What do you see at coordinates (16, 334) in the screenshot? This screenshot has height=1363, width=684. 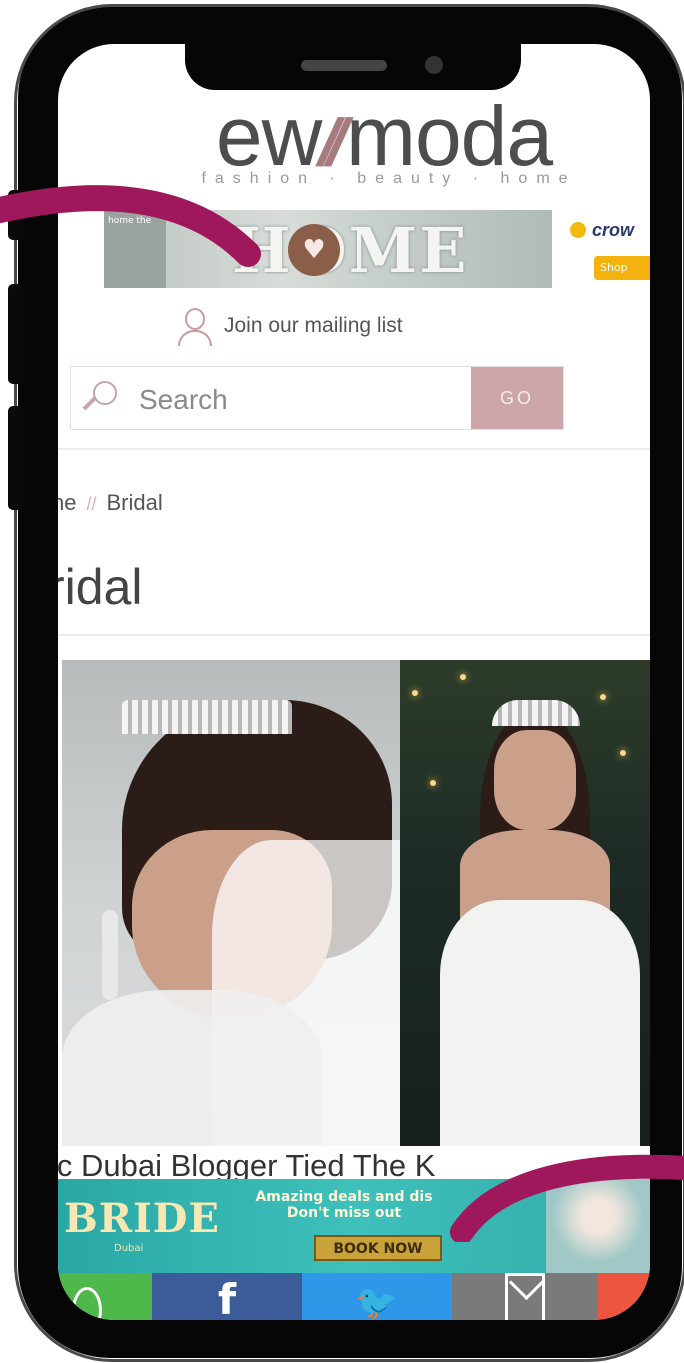 I see `volume-up-button` at bounding box center [16, 334].